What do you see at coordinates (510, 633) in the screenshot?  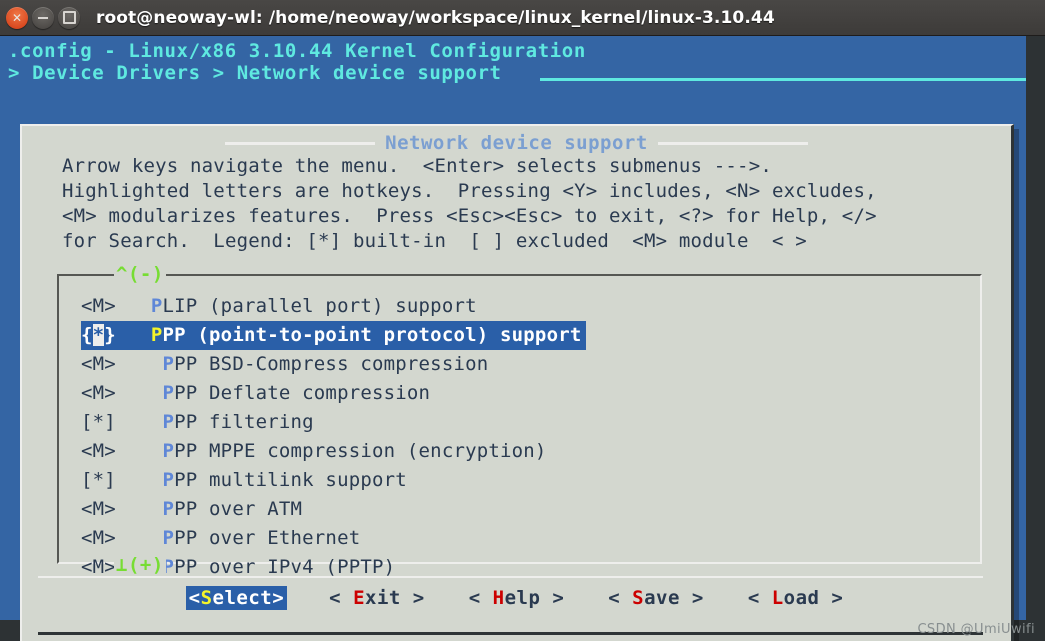 I see `dialog-bottom-rule` at bounding box center [510, 633].